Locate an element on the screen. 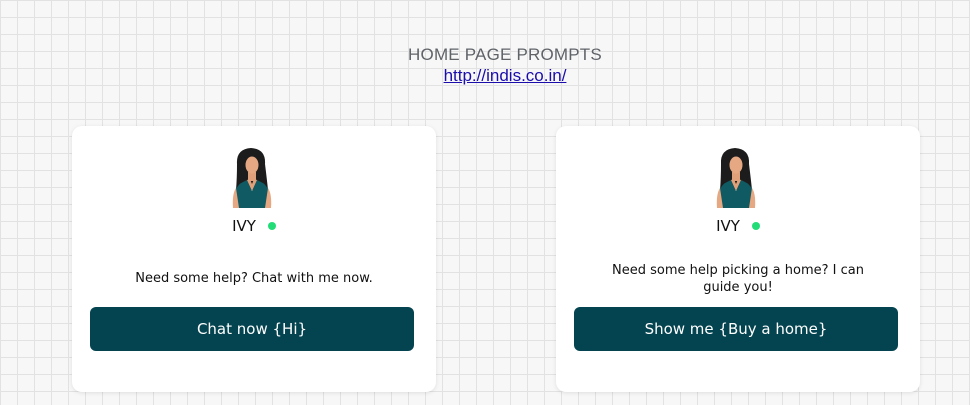 Image resolution: width=970 pixels, height=405 pixels. page-header: HOME PAGE PROMPTS http://indis.co.in/ is located at coordinates (485, 66).